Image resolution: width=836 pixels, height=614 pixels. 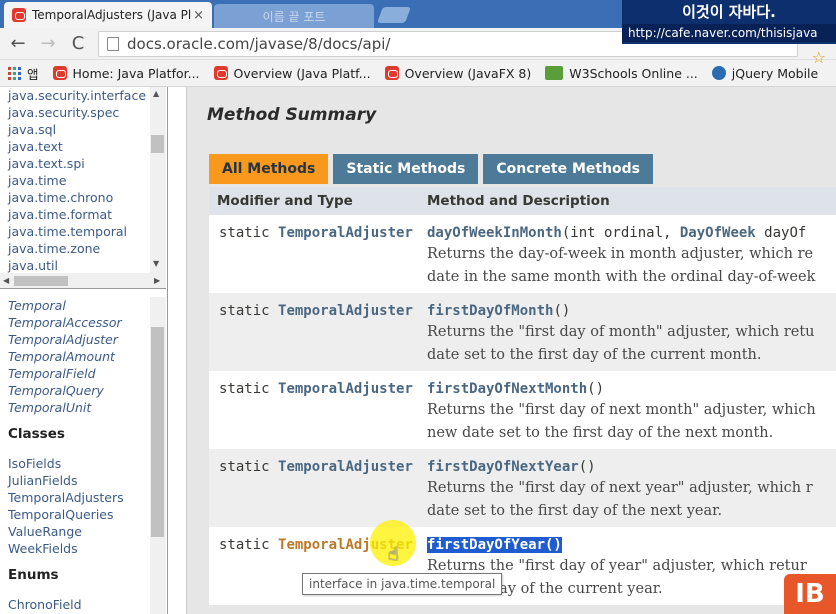 What do you see at coordinates (156, 263) in the screenshot?
I see `scroll-down-icon: ▼` at bounding box center [156, 263].